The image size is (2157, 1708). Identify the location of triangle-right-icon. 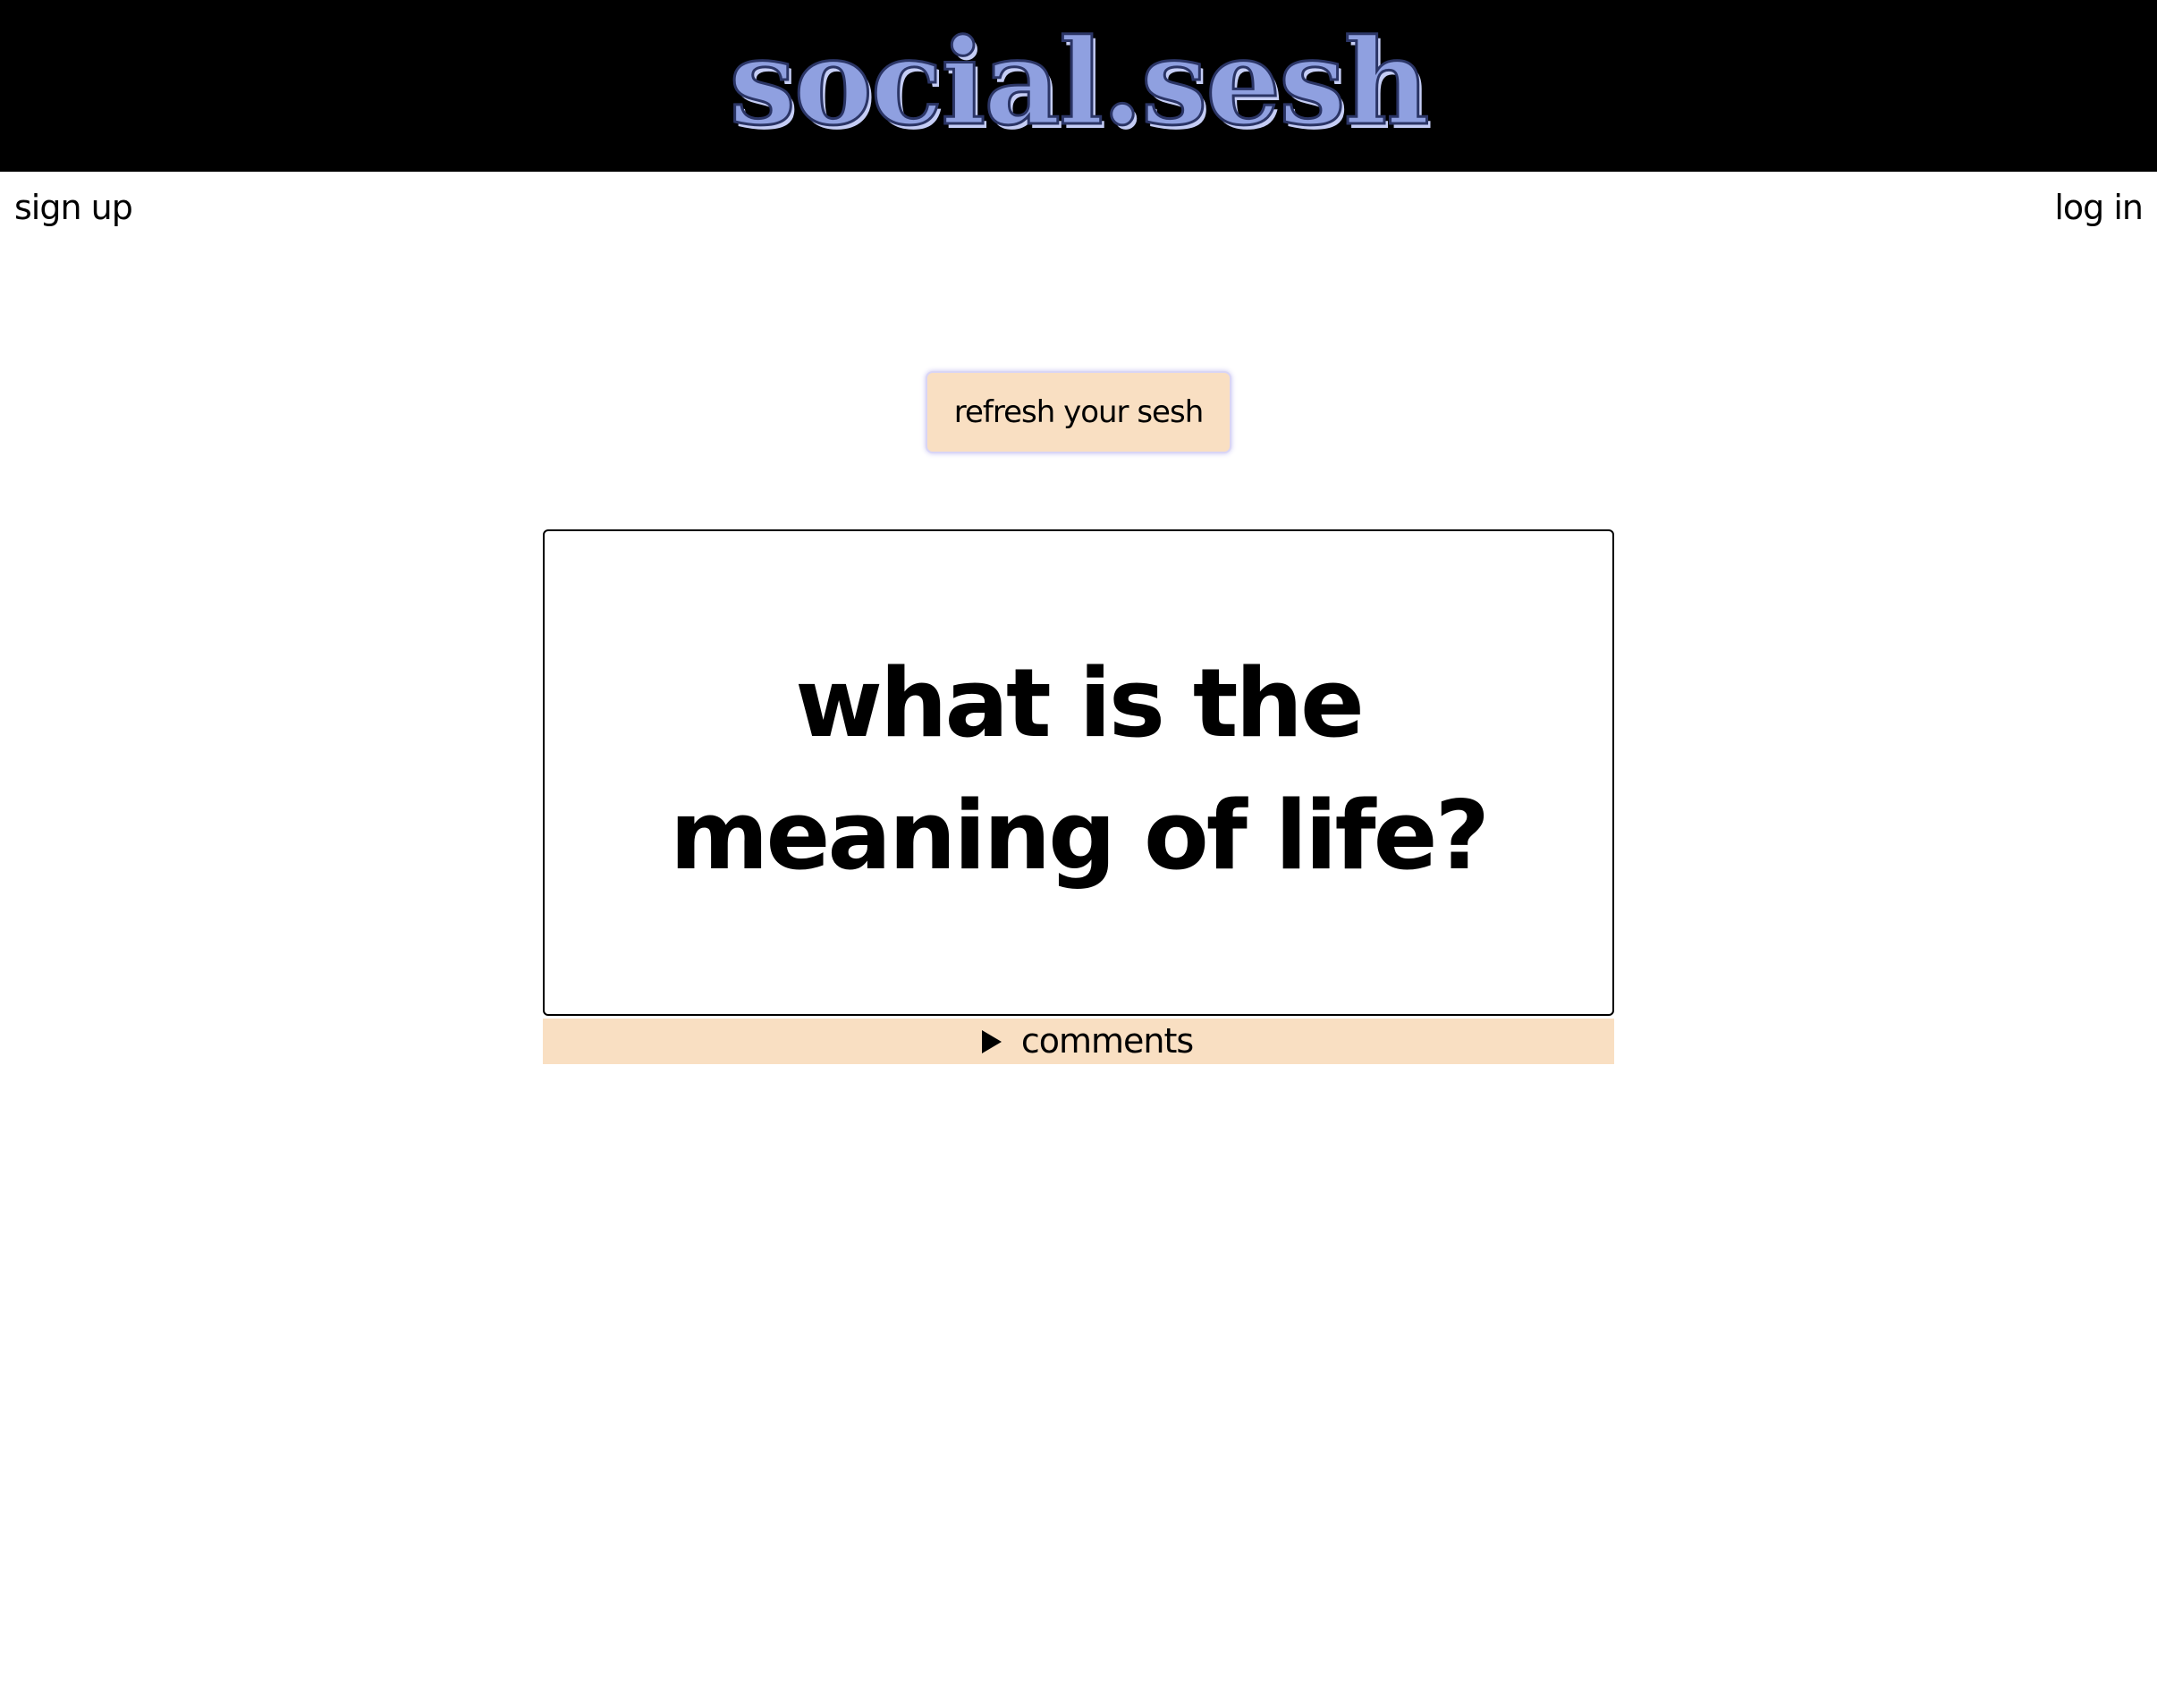
(991, 1041).